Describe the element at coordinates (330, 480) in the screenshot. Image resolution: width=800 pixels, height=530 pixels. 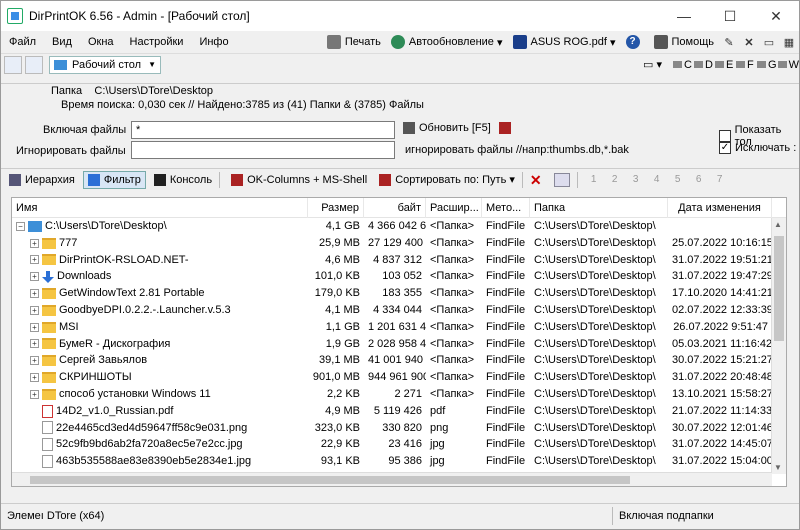
I see `hscroll-thumb` at that location.